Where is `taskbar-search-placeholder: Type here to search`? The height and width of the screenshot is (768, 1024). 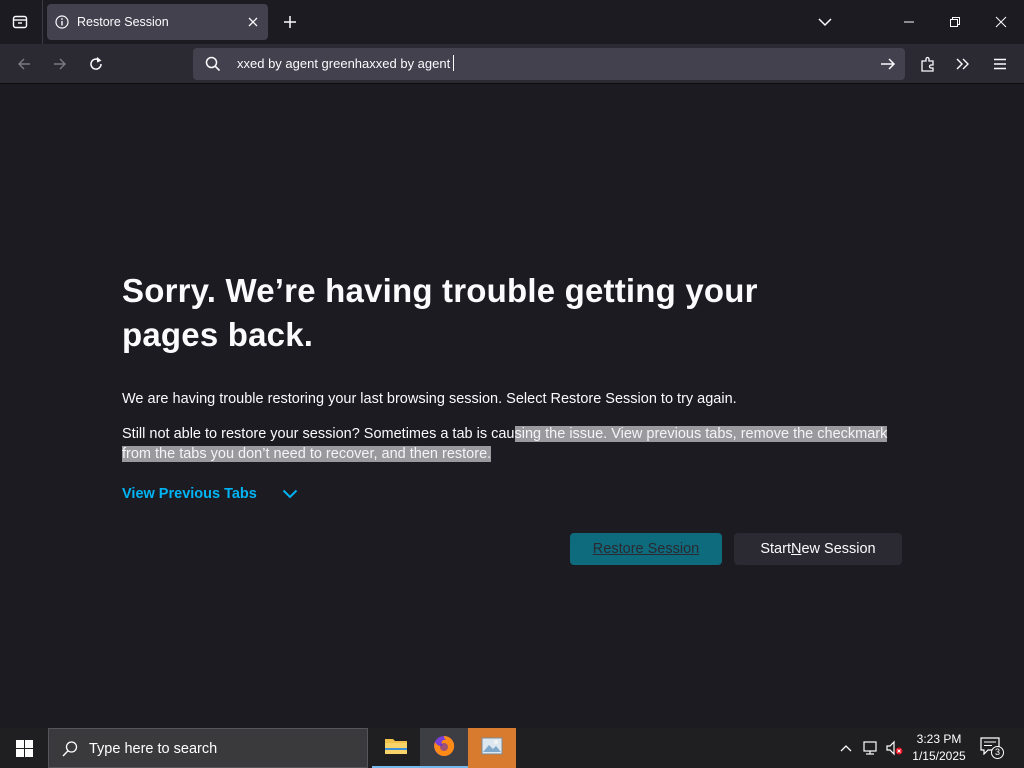 taskbar-search-placeholder: Type here to search is located at coordinates (153, 749).